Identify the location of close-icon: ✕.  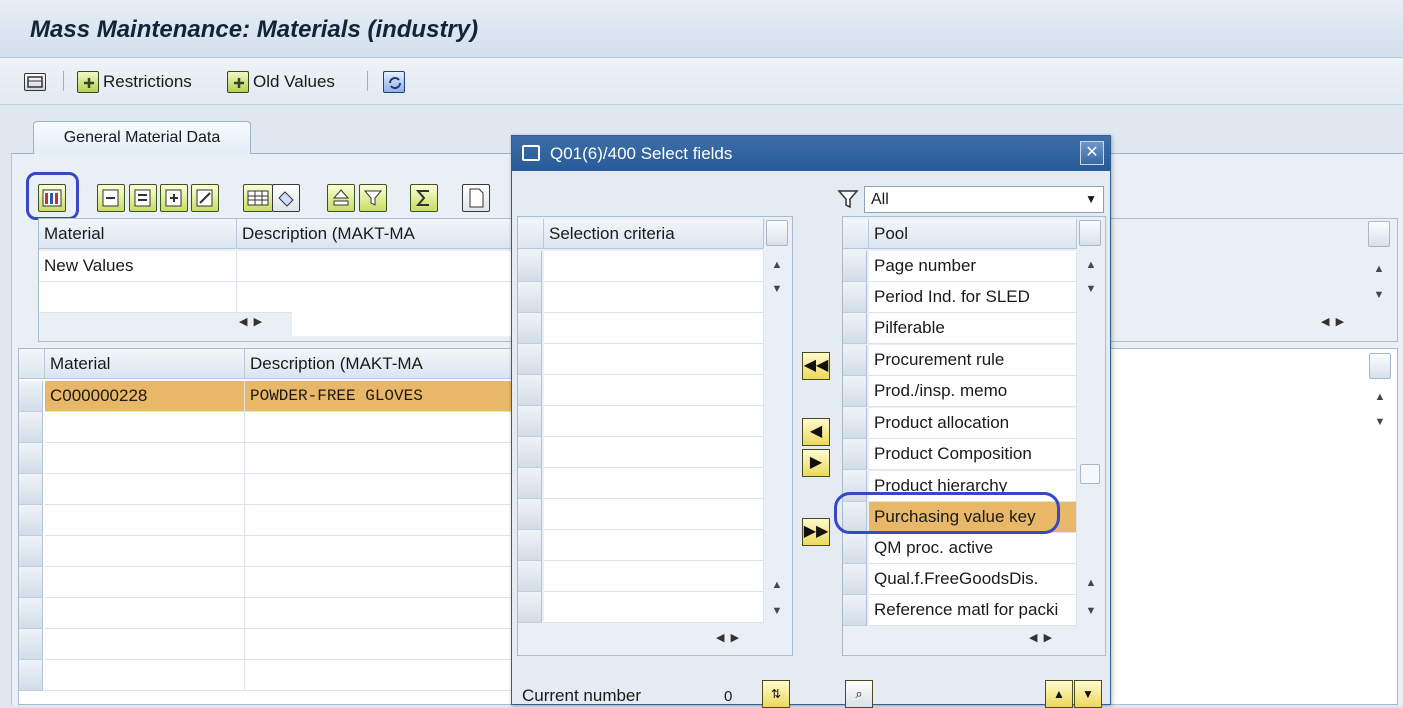
(1092, 153).